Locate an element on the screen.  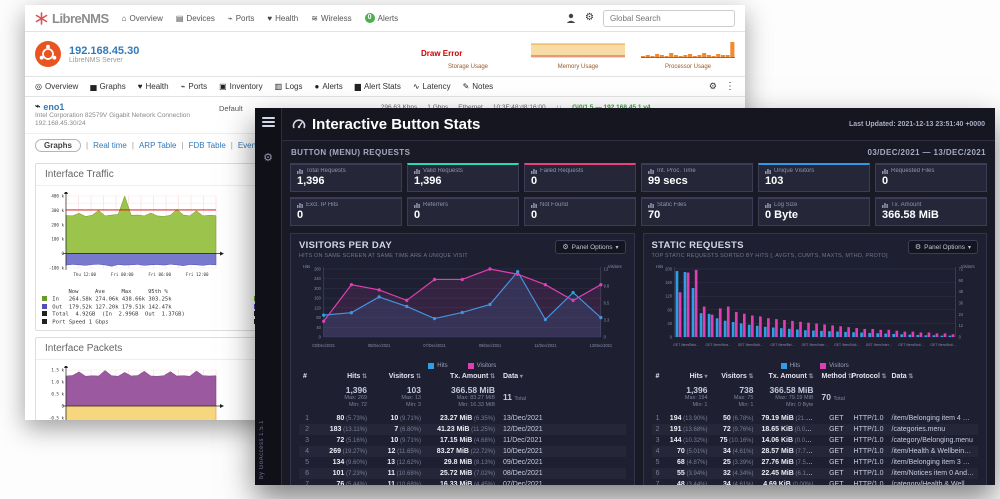
tab-alerts: ● Alerts is located at coordinates (328, 86).